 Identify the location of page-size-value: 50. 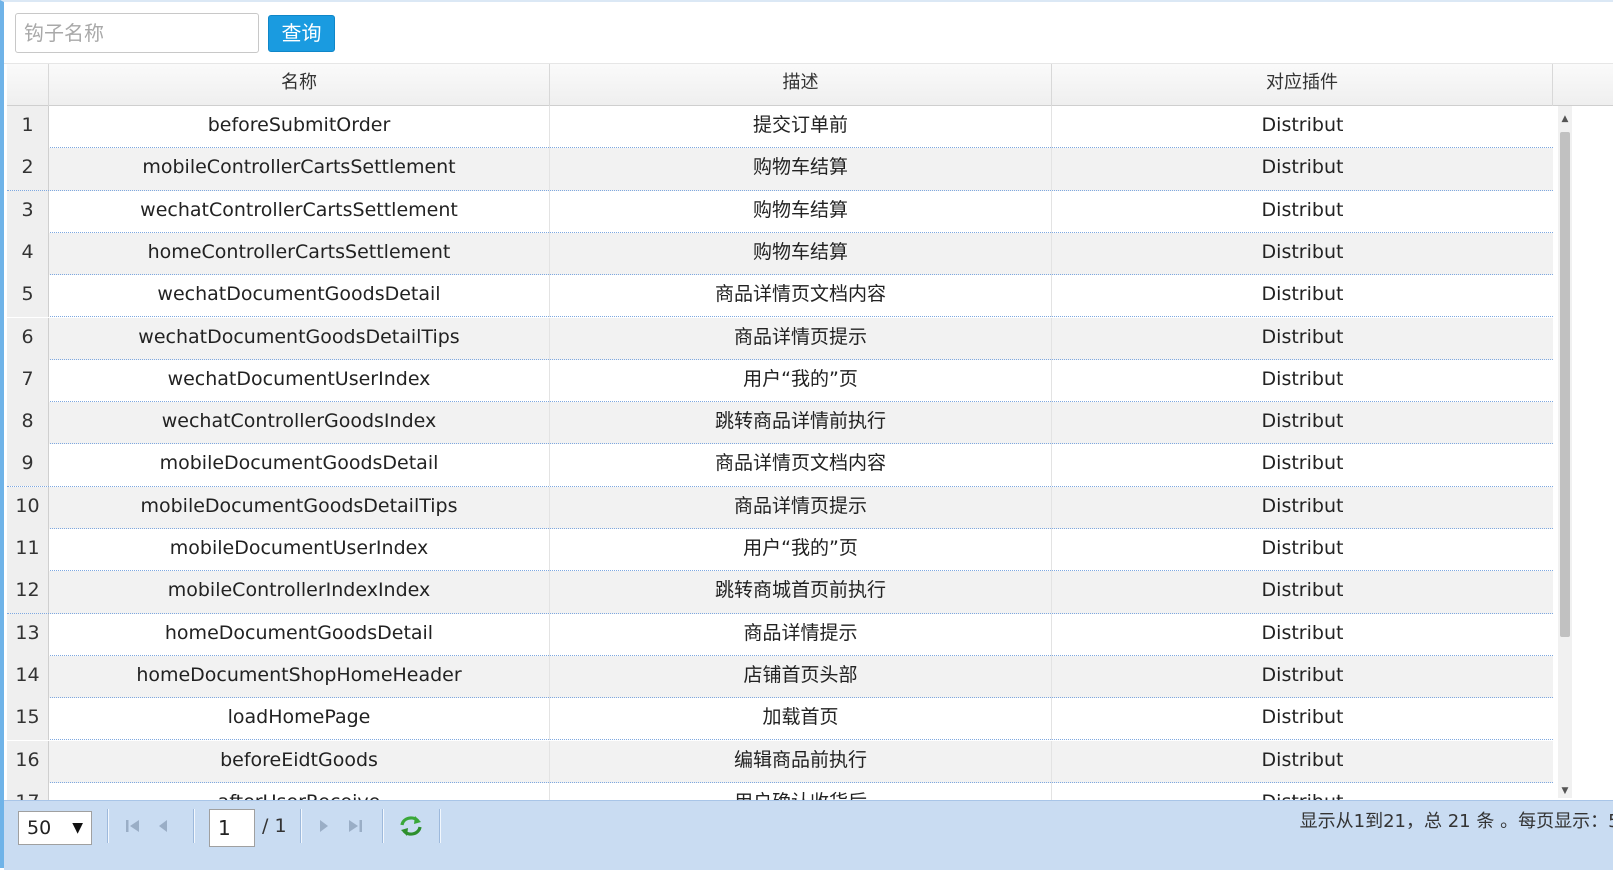
(39, 828).